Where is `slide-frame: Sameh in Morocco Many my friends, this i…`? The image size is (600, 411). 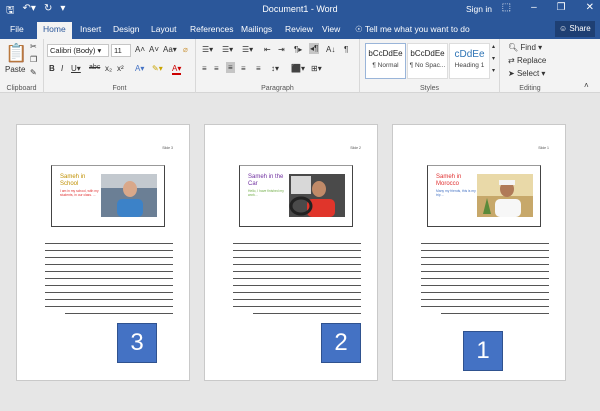 slide-frame: Sameh in Morocco Many my friends, this i… is located at coordinates (484, 196).